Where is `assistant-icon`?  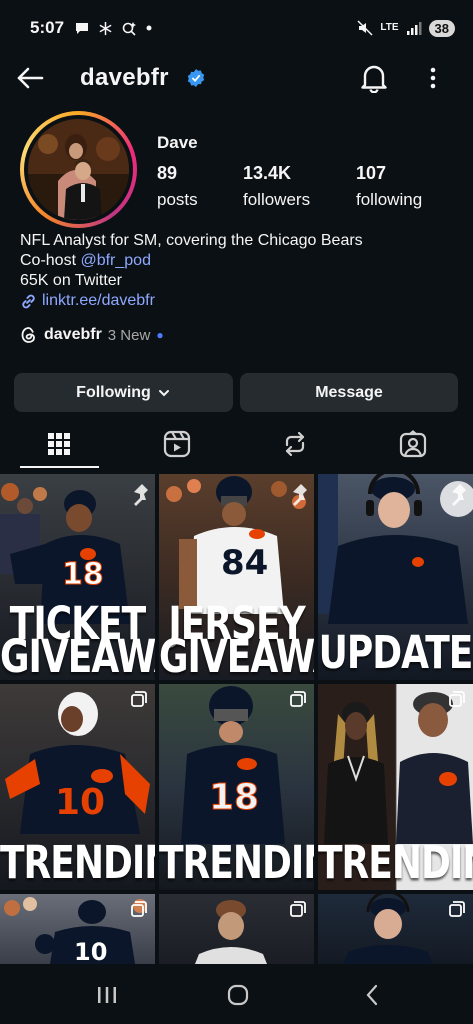 assistant-icon is located at coordinates (129, 29).